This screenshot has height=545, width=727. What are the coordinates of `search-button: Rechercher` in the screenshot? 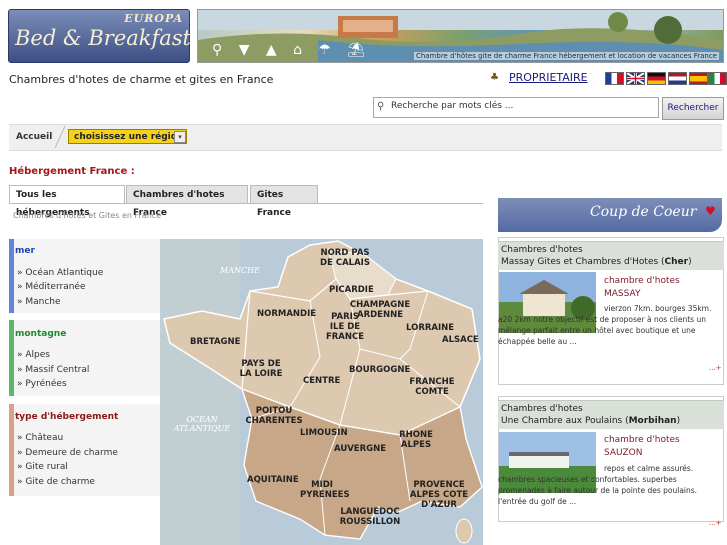 It's located at (693, 108).